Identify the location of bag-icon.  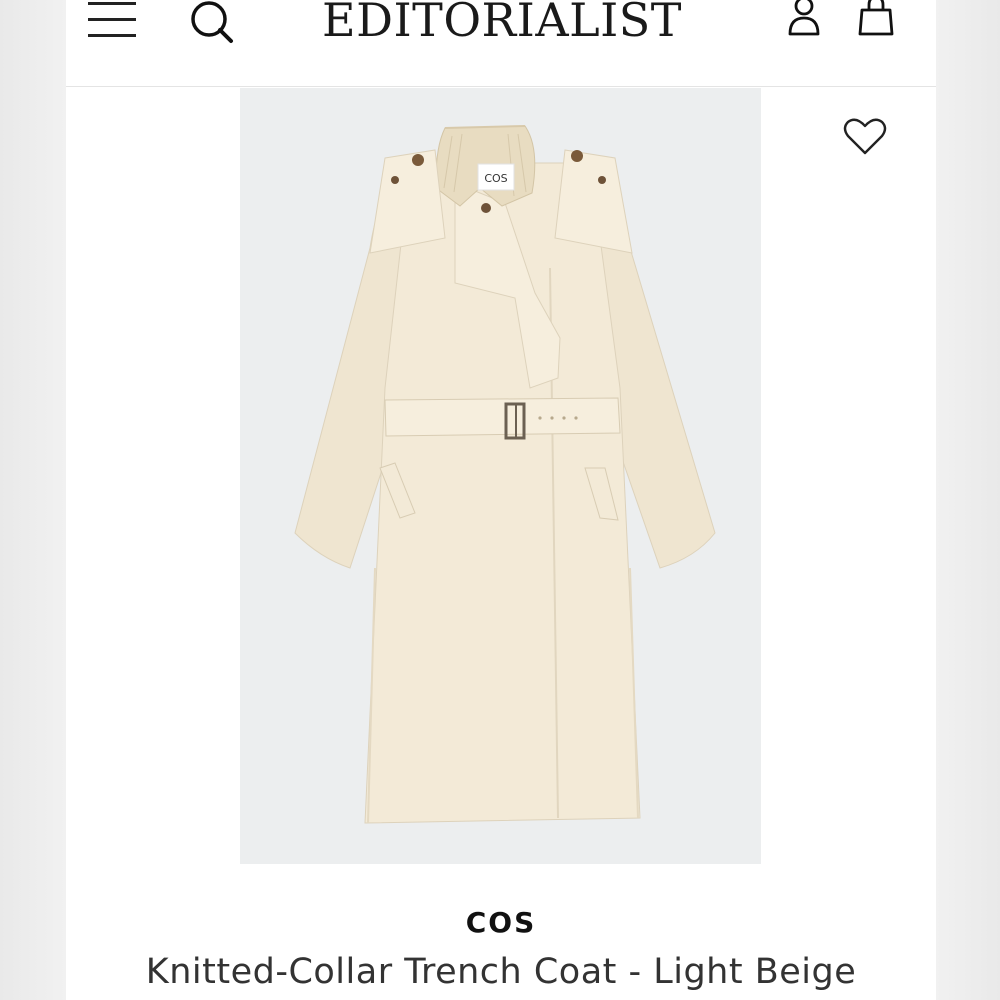
(876, 19).